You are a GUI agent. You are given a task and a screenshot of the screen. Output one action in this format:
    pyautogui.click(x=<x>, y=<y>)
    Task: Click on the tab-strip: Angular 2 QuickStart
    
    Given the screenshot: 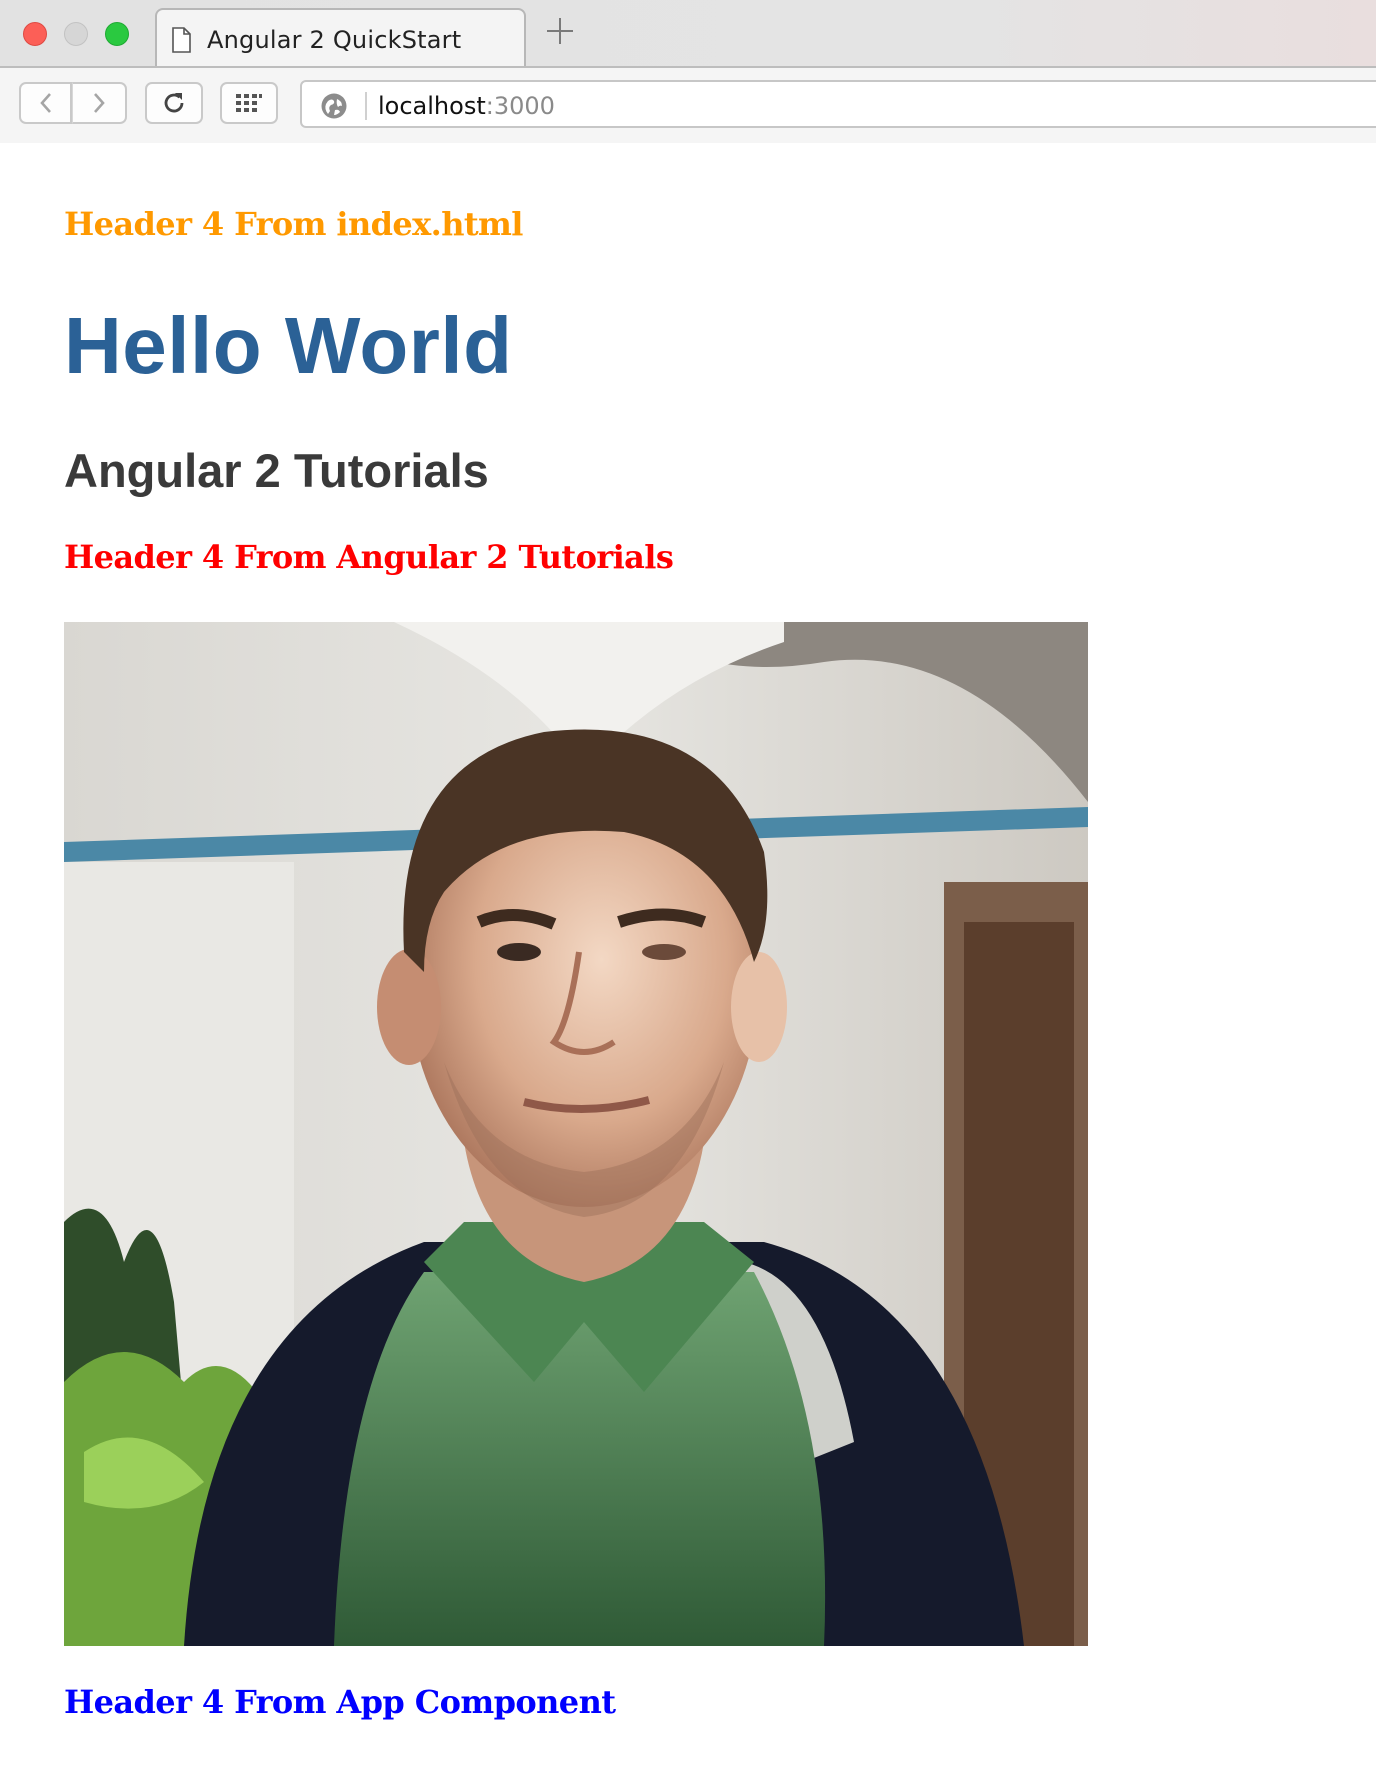 What is the action you would take?
    pyautogui.click(x=688, y=34)
    